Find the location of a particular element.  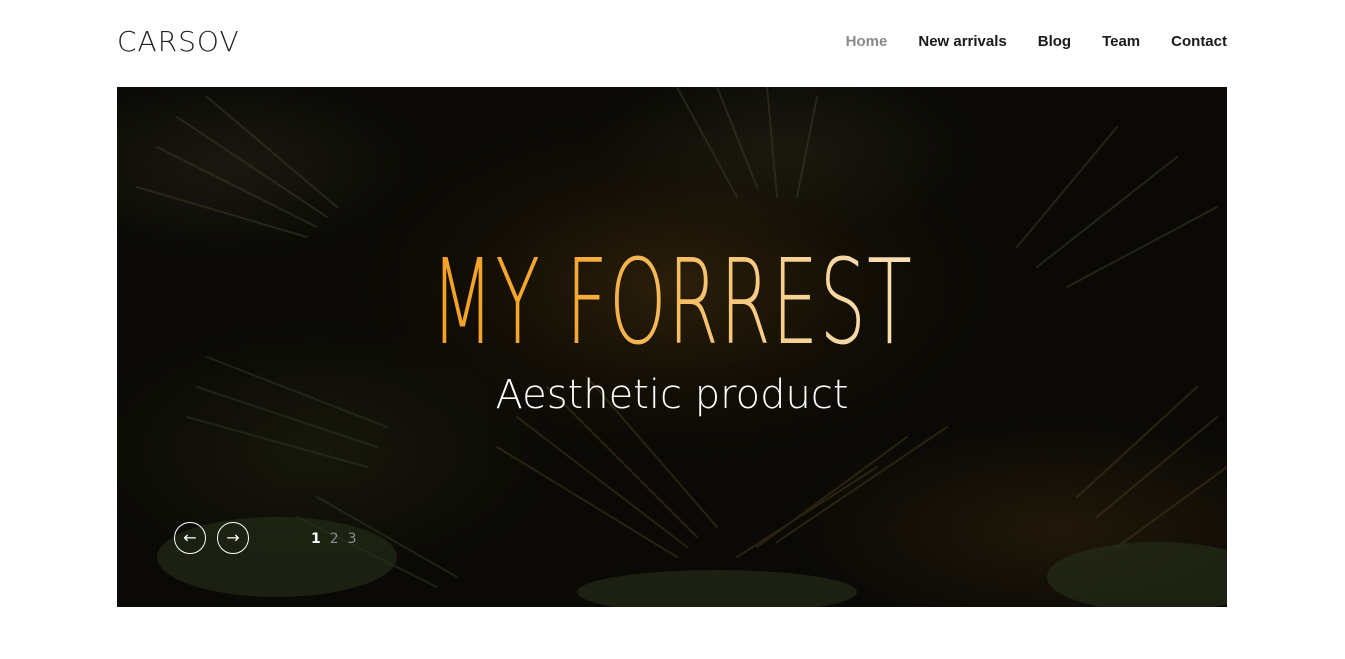

slider-next-button: → is located at coordinates (233, 538).